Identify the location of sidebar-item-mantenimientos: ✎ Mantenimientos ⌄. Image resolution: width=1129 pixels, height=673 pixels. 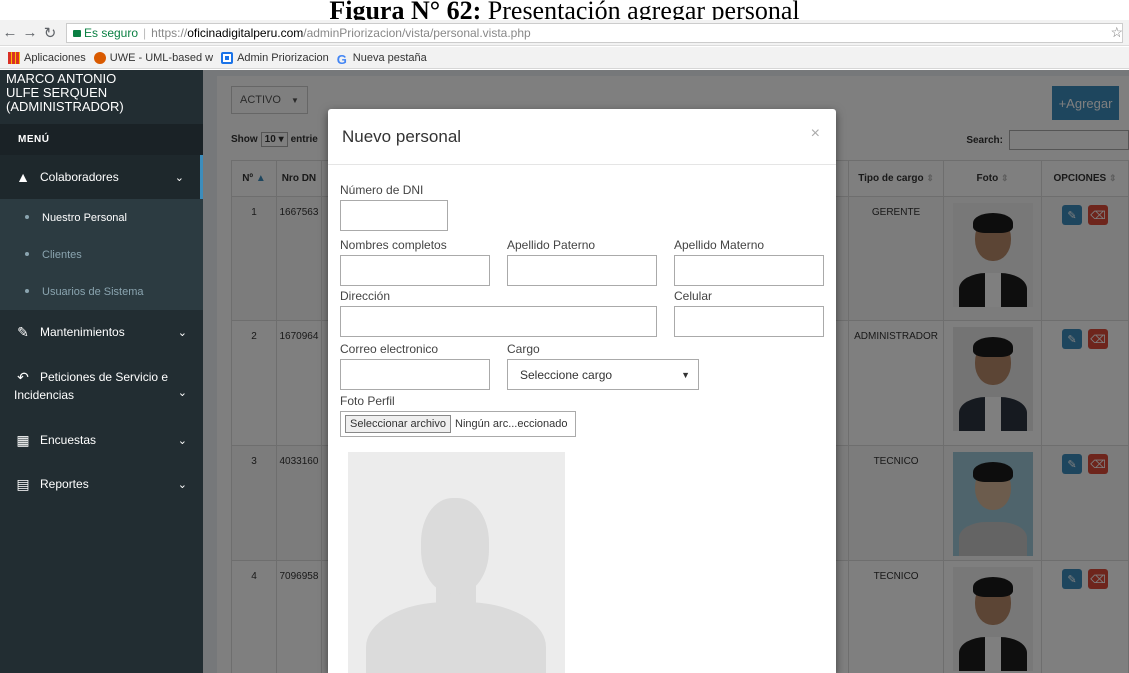
(101, 332).